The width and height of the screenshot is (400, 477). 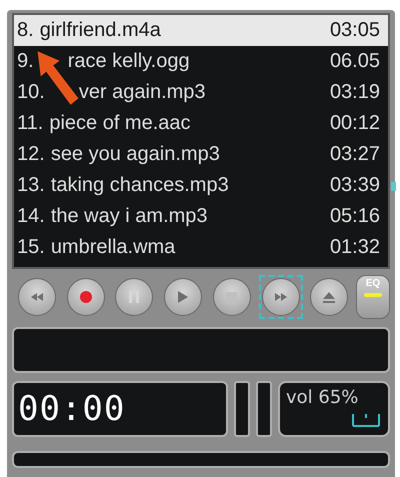 I want to click on pause-button, so click(x=134, y=297).